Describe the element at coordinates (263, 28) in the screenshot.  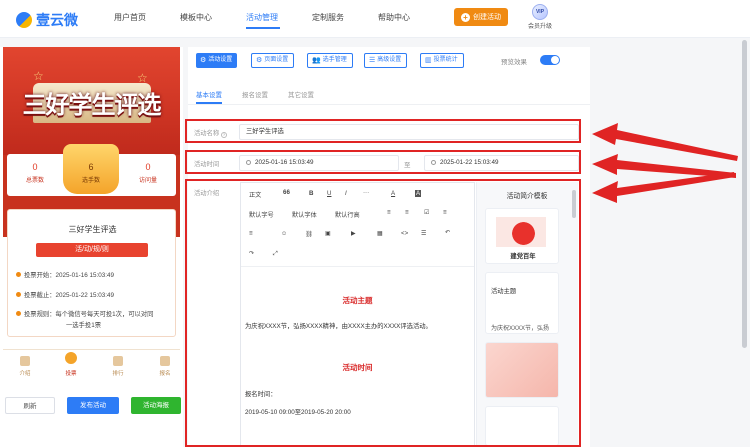
I see `nav-active-indicator` at that location.